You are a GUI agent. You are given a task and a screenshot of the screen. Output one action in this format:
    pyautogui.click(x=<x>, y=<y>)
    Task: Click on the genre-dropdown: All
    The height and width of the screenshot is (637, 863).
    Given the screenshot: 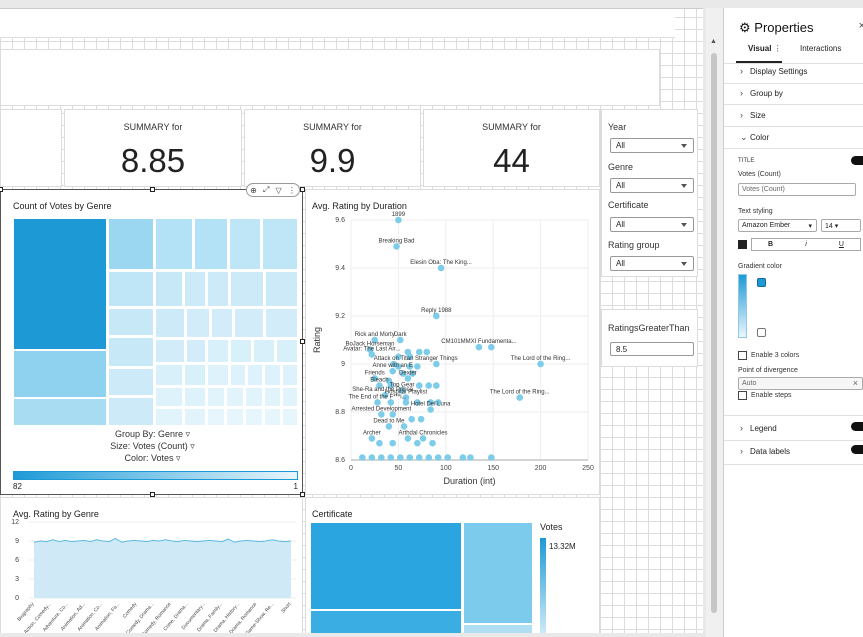 What is the action you would take?
    pyautogui.click(x=652, y=185)
    